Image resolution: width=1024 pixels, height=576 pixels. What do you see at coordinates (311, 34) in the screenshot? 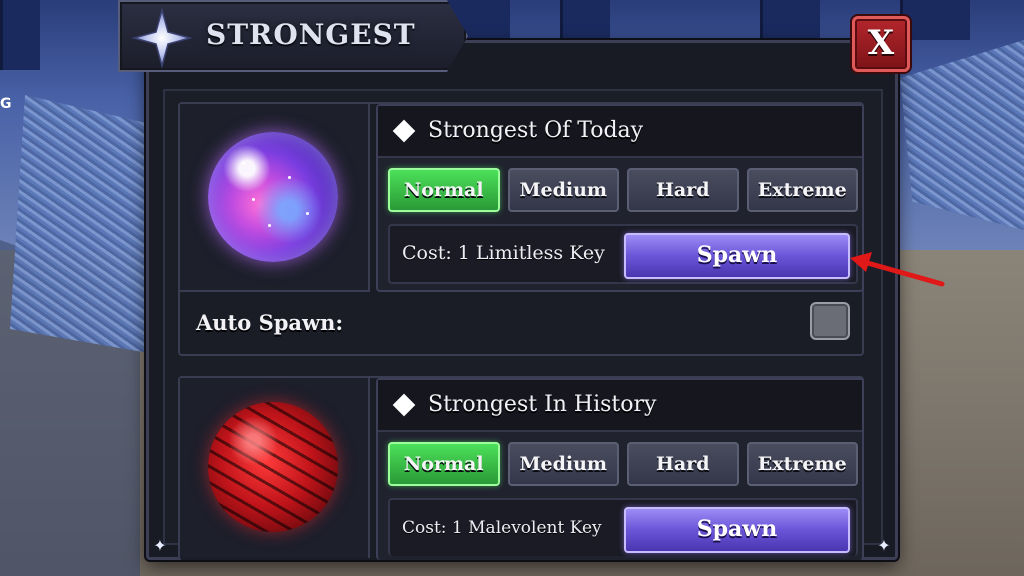
I see `window-title: STRONGEST` at bounding box center [311, 34].